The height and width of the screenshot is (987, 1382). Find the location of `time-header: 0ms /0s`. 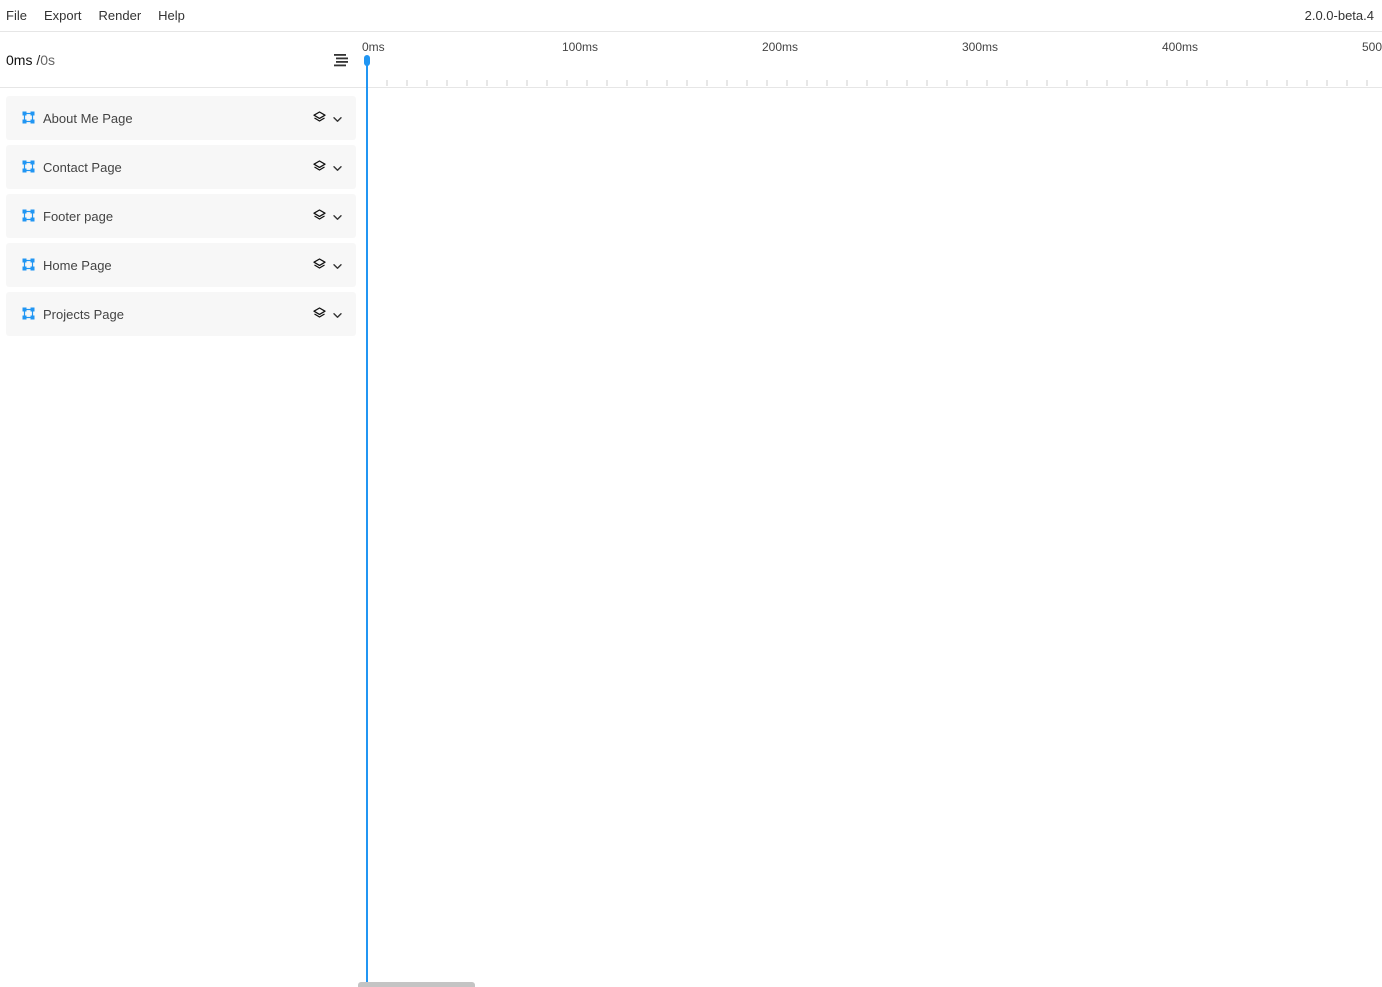

time-header: 0ms /0s is located at coordinates (179, 60).